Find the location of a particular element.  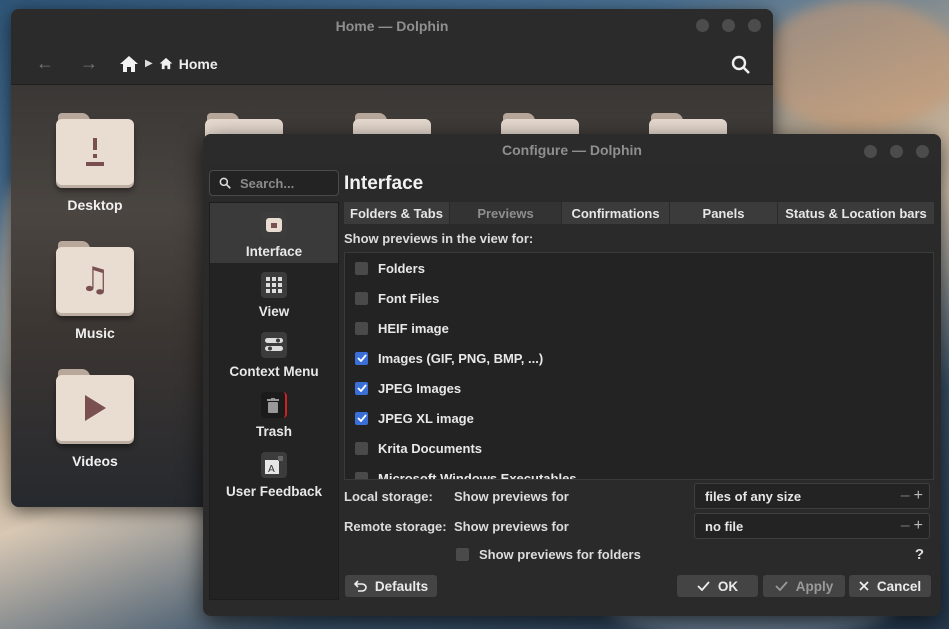

home-small-icon is located at coordinates (166, 63).